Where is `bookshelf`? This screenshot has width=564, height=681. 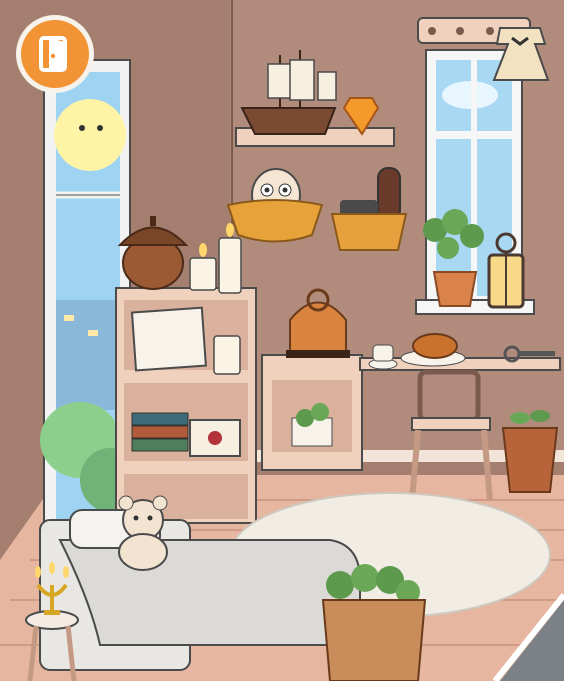
bookshelf is located at coordinates (186, 405).